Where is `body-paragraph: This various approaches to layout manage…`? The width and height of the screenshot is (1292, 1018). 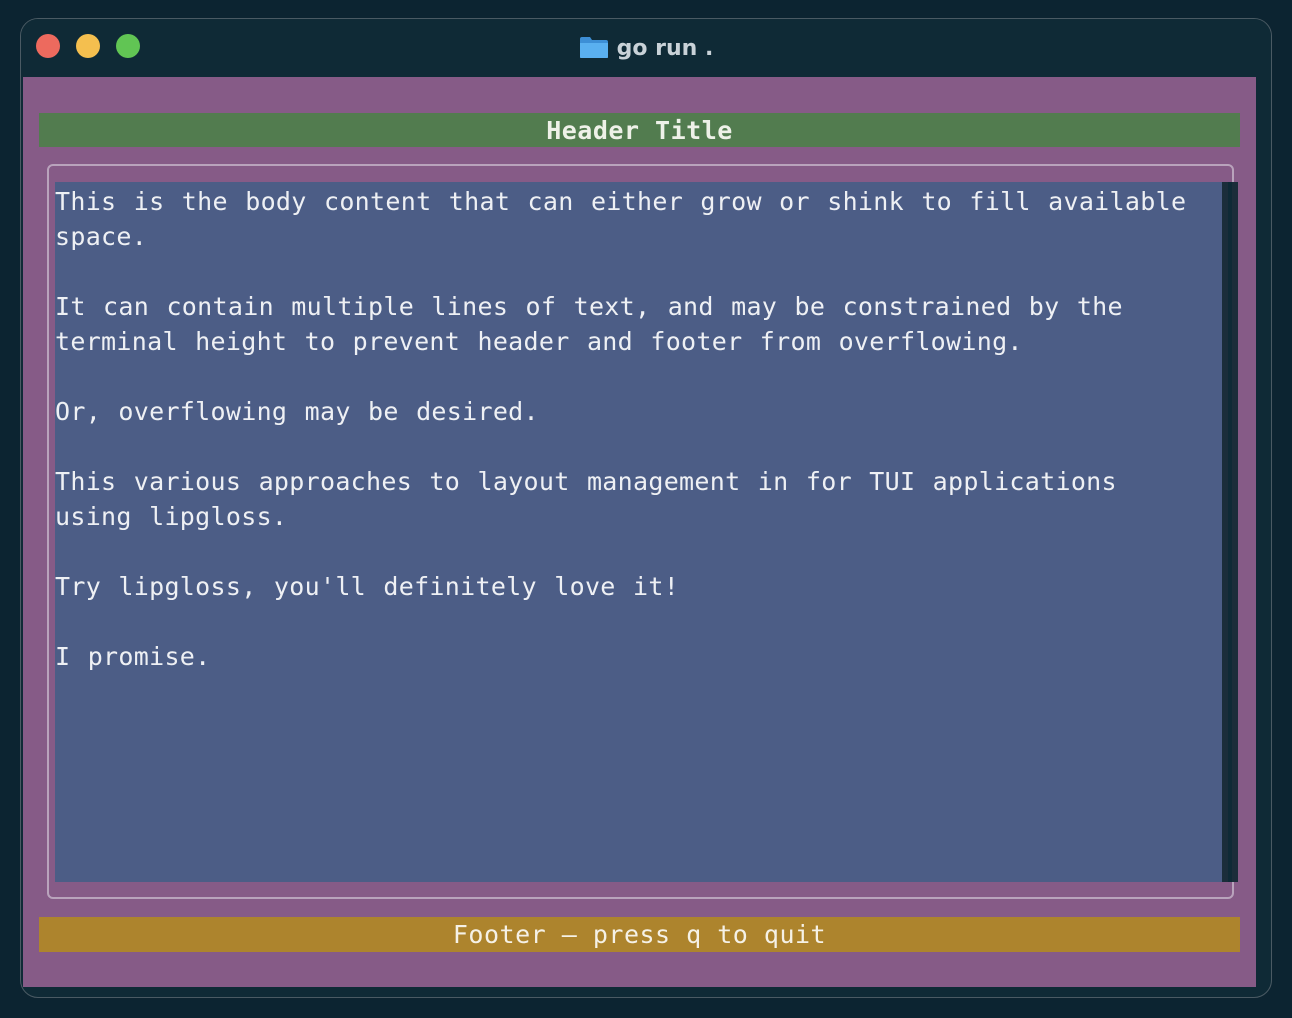
body-paragraph: This various approaches to layout manage… is located at coordinates (586, 499).